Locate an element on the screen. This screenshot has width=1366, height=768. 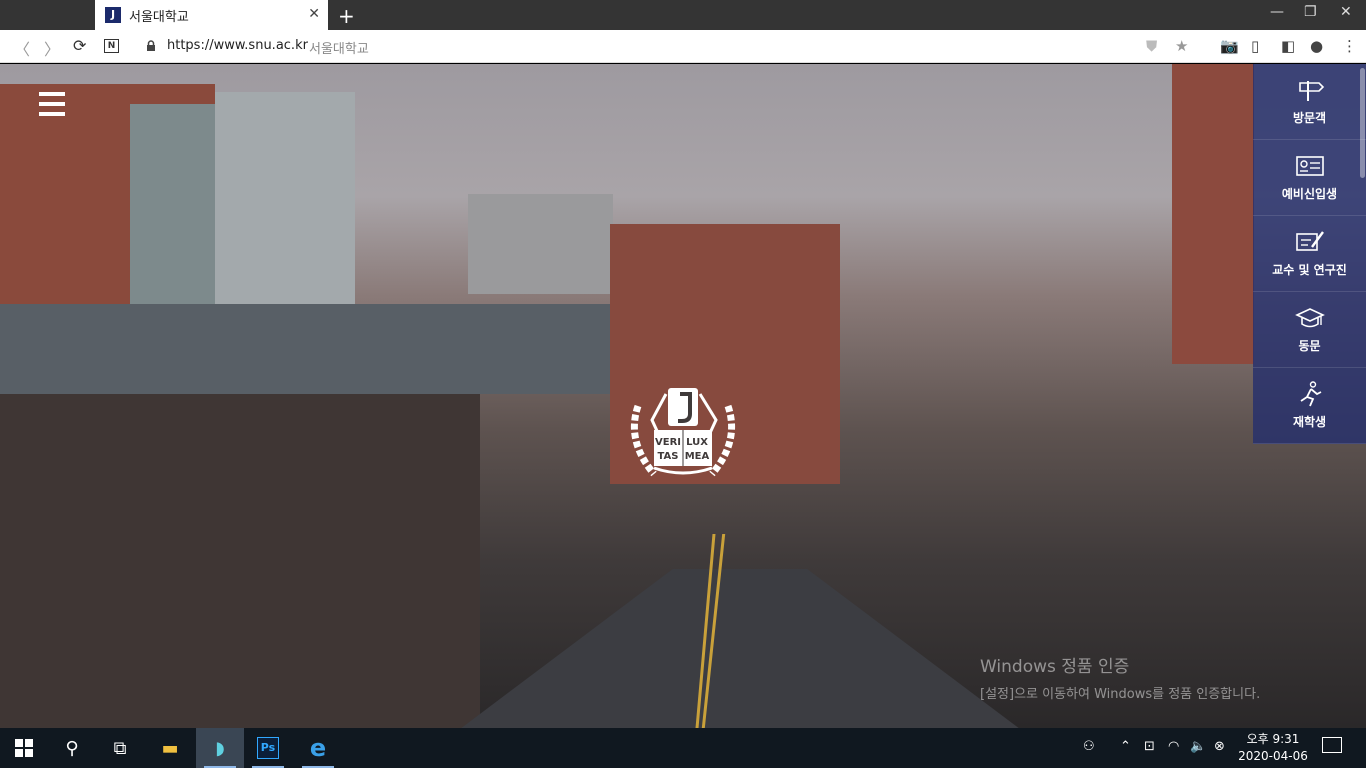
hamburger-menu-icon is located at coordinates (52, 107).